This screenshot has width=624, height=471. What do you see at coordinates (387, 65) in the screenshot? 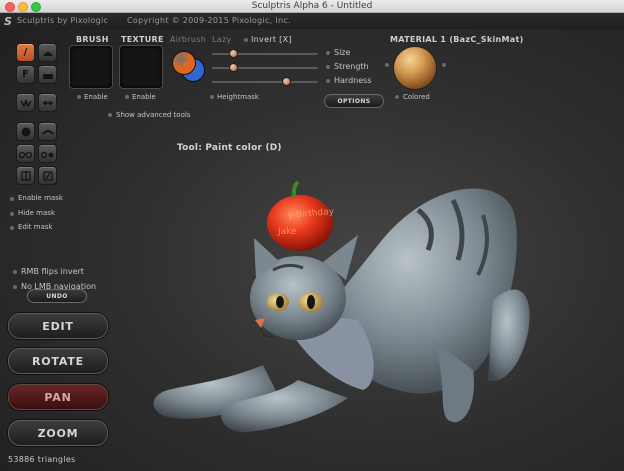
I see `material-prev-dot` at bounding box center [387, 65].